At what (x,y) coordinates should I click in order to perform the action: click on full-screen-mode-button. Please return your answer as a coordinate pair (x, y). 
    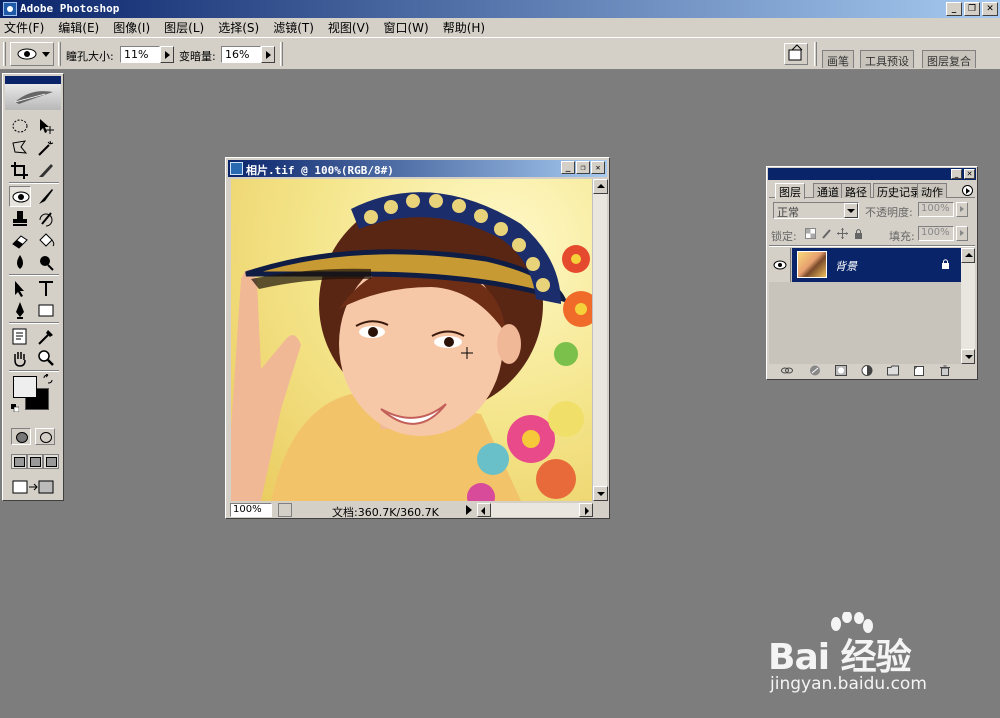
    Looking at the image, I should click on (51, 461).